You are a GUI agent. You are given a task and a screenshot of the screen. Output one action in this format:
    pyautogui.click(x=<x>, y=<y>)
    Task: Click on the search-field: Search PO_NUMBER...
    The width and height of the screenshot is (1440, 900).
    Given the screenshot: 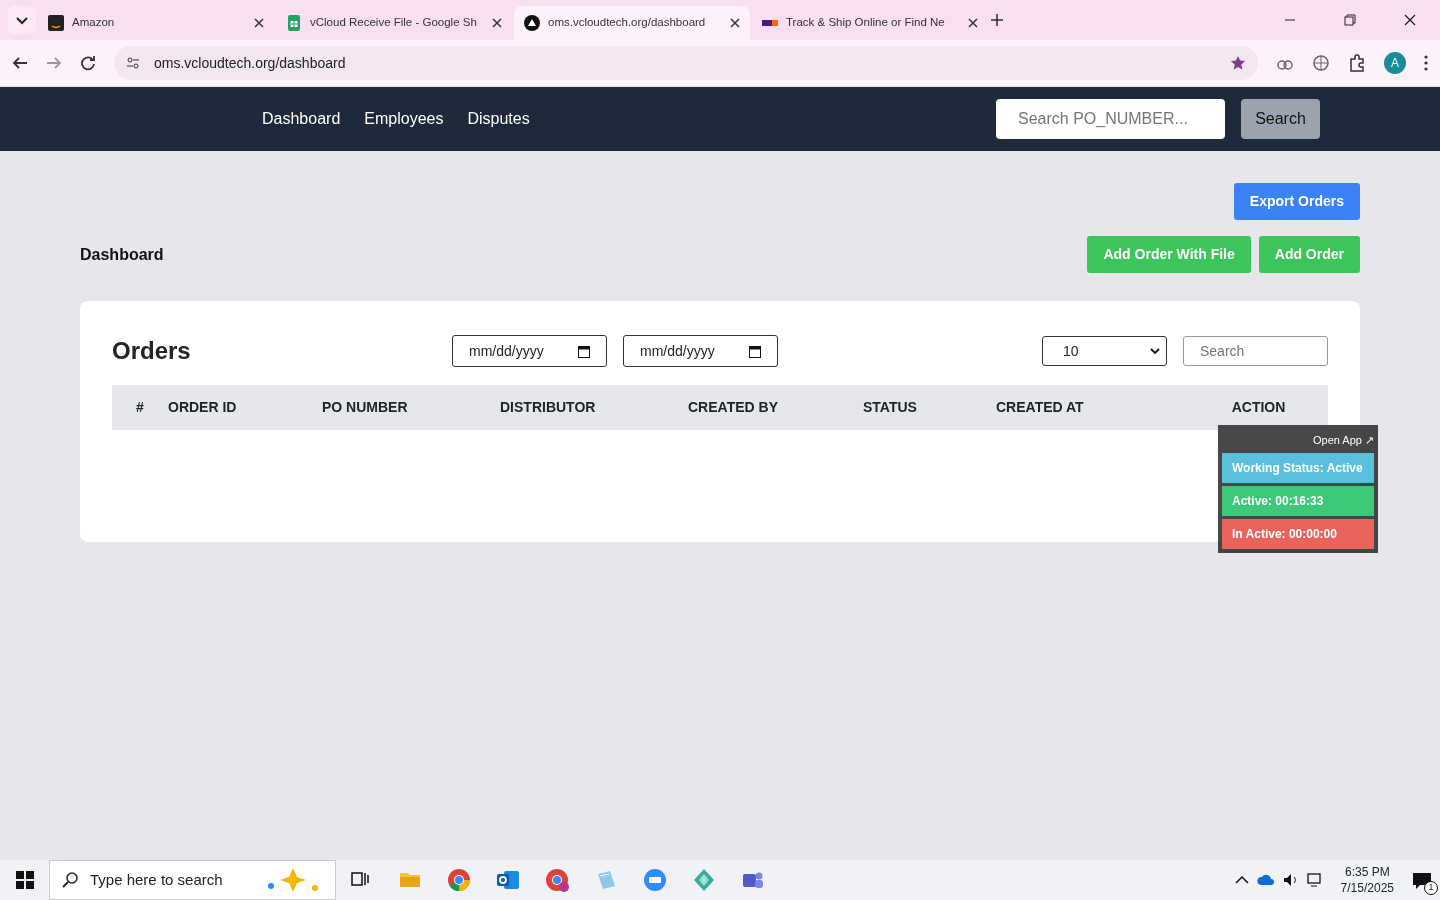 What is the action you would take?
    pyautogui.click(x=1110, y=119)
    